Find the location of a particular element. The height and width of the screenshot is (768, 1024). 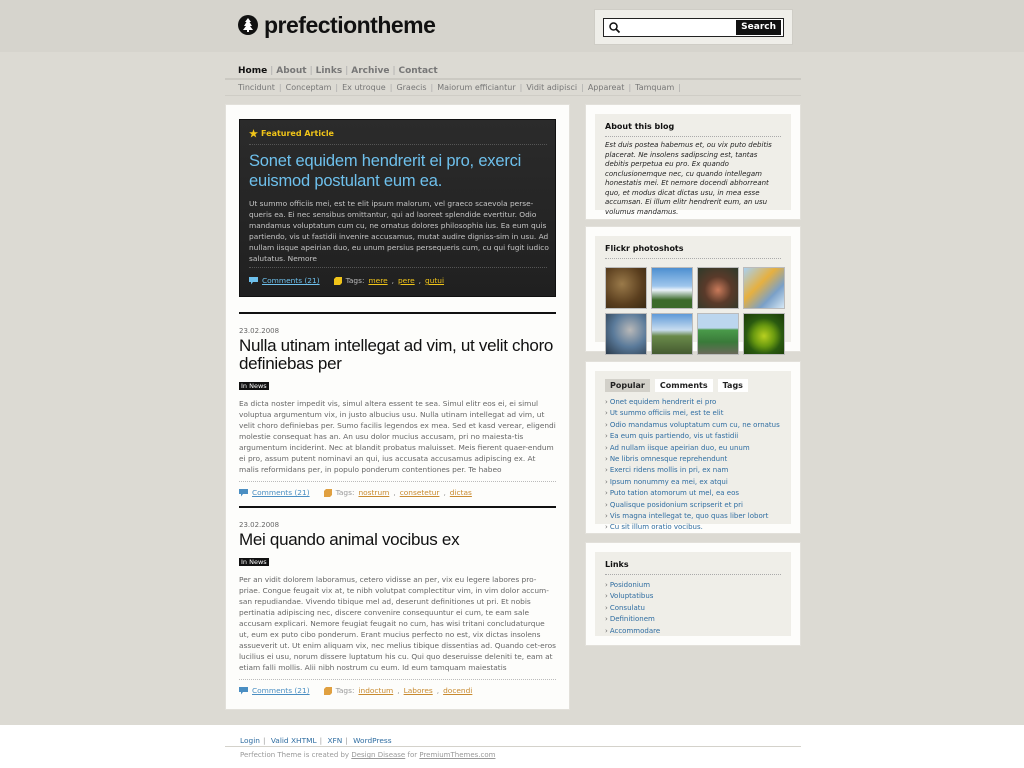

list-item: › Ea eum quis partiendo, vis ut fastidii is located at coordinates (693, 436).